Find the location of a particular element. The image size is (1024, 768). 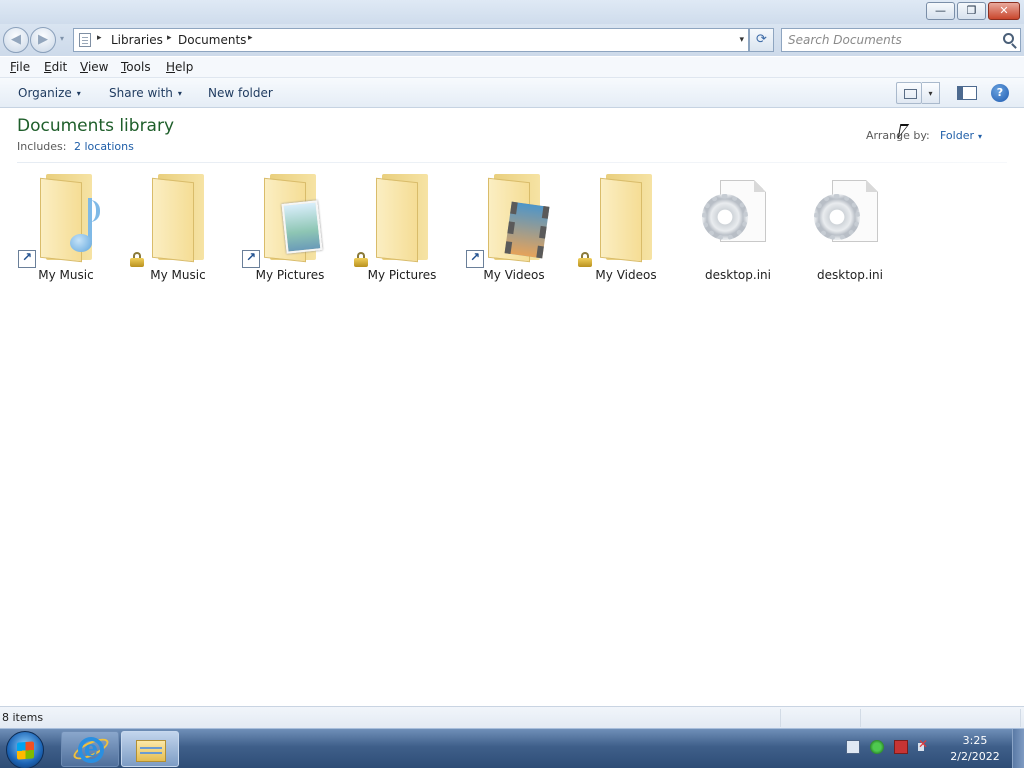

refresh-icon: ⟳ is located at coordinates (761, 39).